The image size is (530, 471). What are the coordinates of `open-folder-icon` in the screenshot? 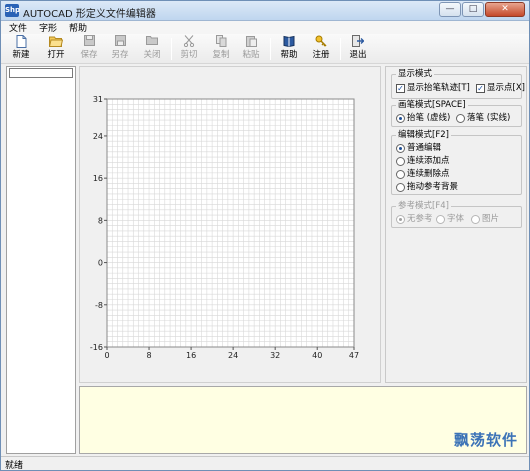 It's located at (56, 42).